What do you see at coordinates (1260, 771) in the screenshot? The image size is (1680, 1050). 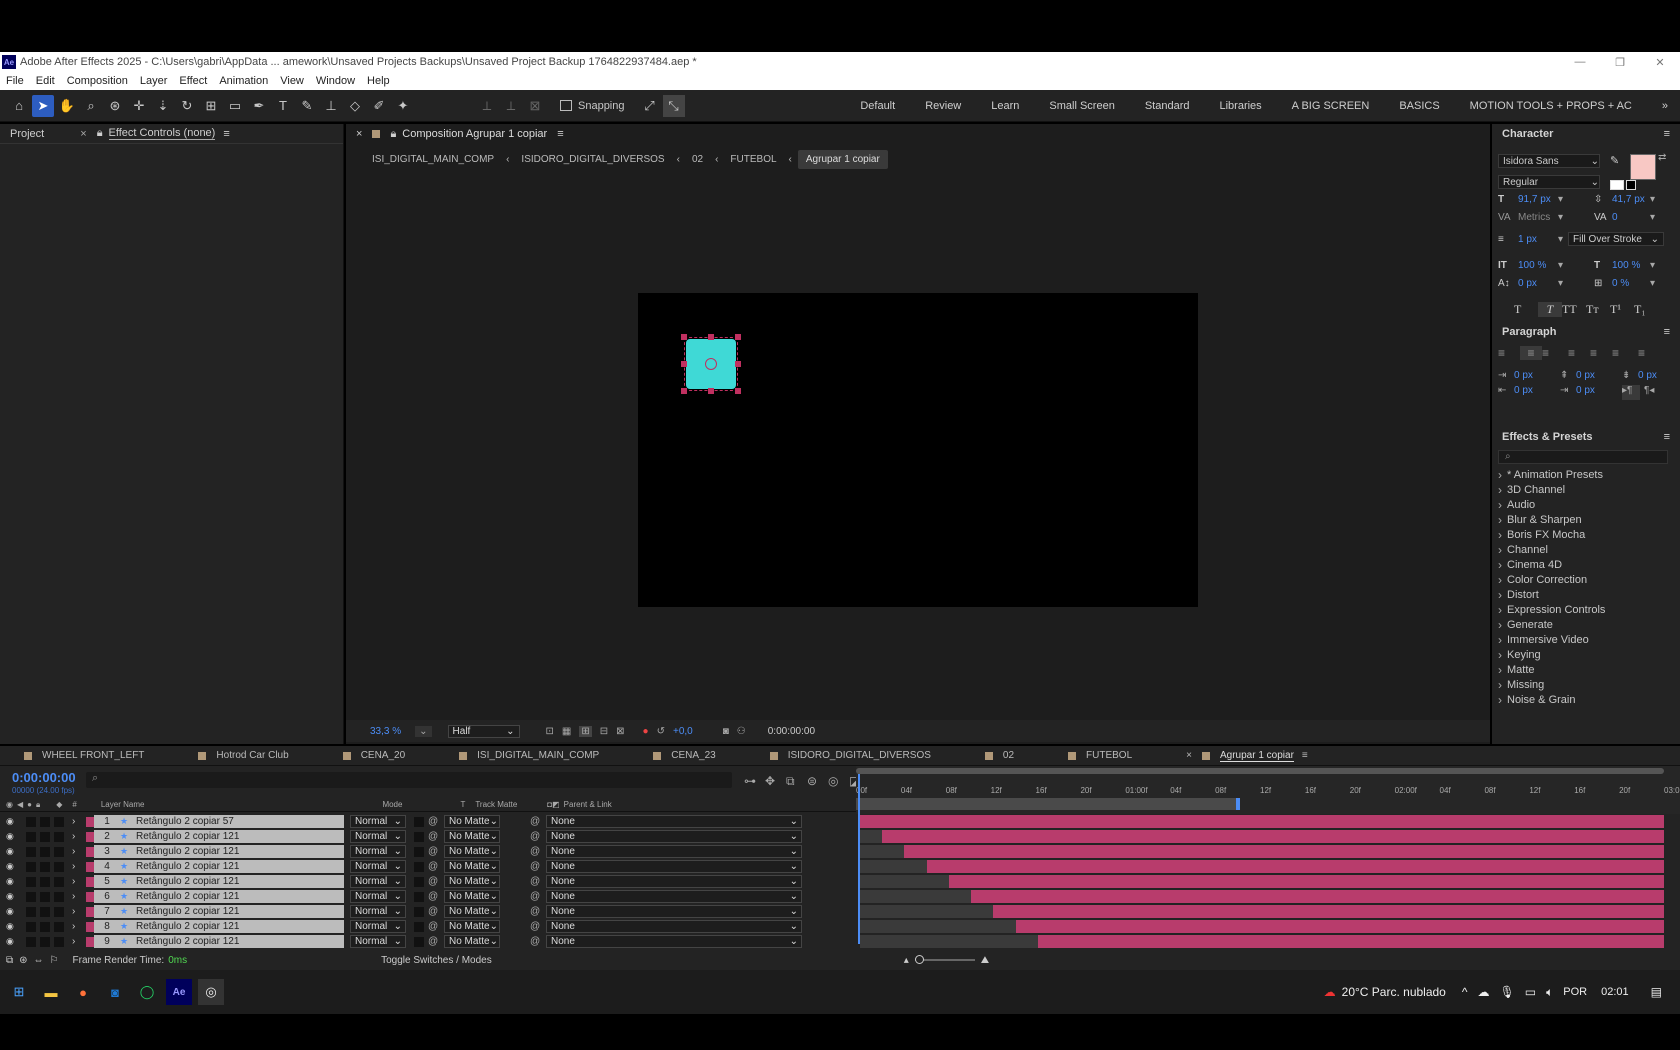 I see `time-navigator` at bounding box center [1260, 771].